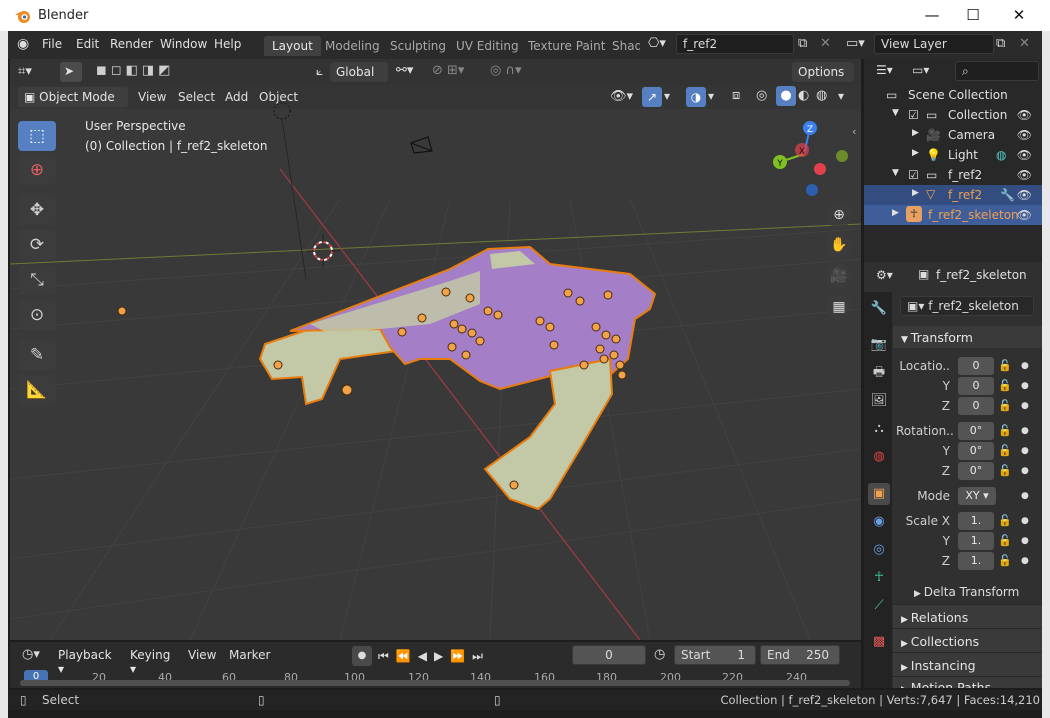  Describe the element at coordinates (967, 682) in the screenshot. I see `motion-paths-section: ▶ Motion Paths` at that location.